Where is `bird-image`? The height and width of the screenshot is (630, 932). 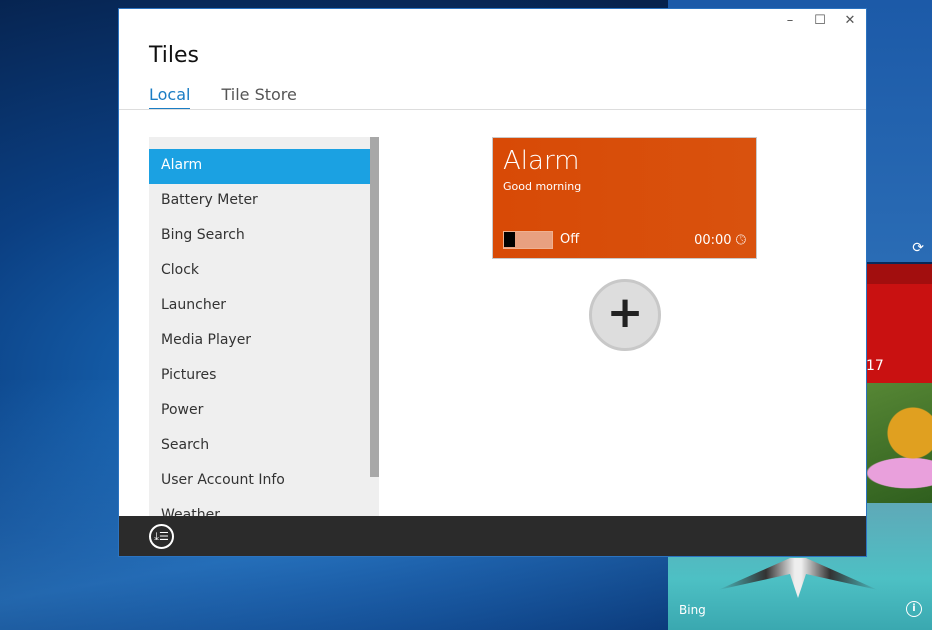 bird-image is located at coordinates (798, 578).